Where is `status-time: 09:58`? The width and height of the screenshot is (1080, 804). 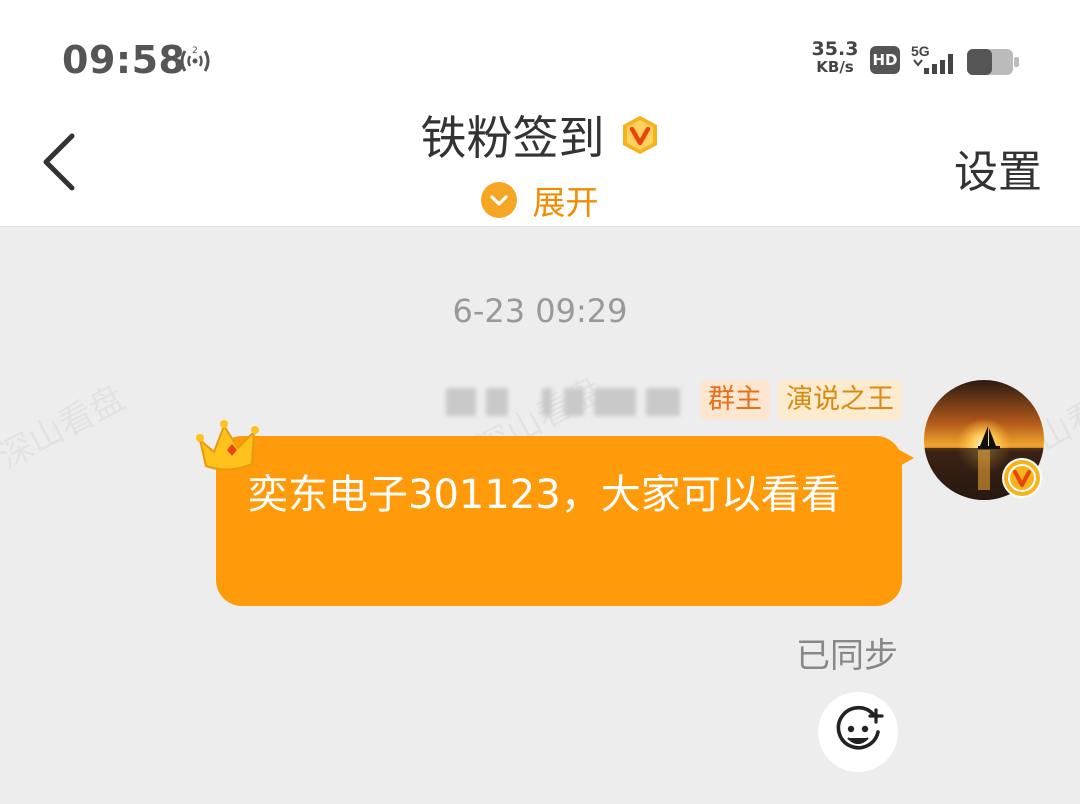 status-time: 09:58 is located at coordinates (124, 60).